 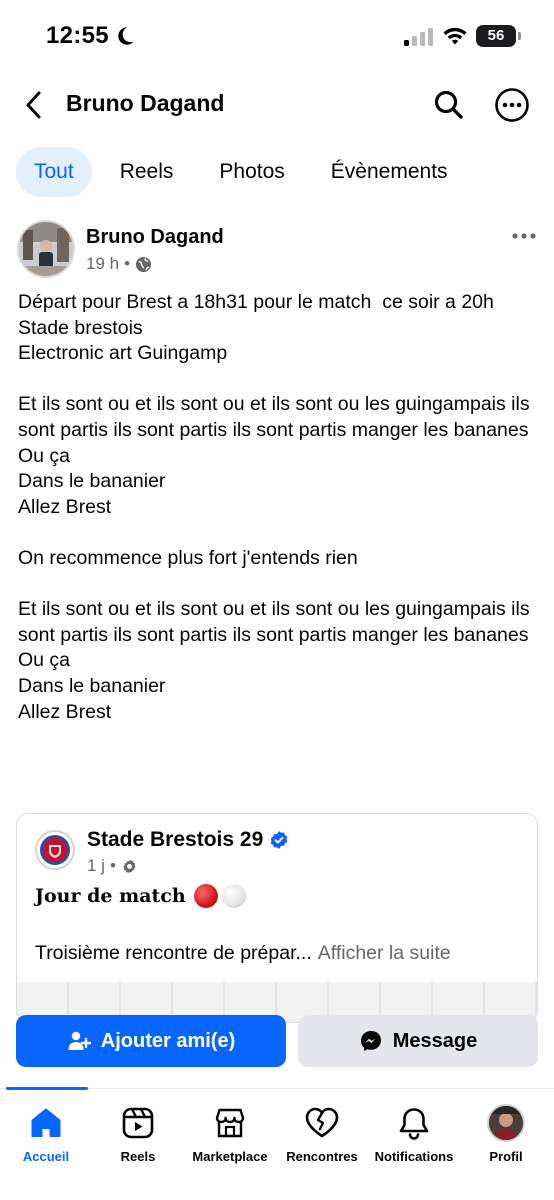 What do you see at coordinates (322, 1123) in the screenshot?
I see `dating-heart-icon` at bounding box center [322, 1123].